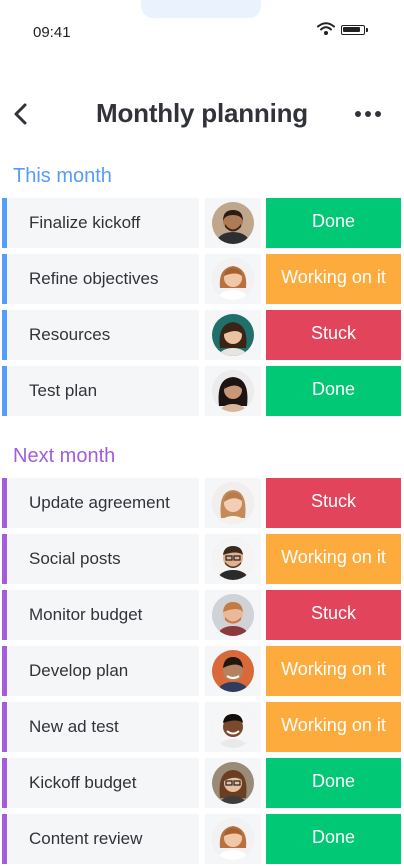 The height and width of the screenshot is (866, 404). Describe the element at coordinates (103, 391) in the screenshot. I see `item-name-cell: Test plan` at that location.